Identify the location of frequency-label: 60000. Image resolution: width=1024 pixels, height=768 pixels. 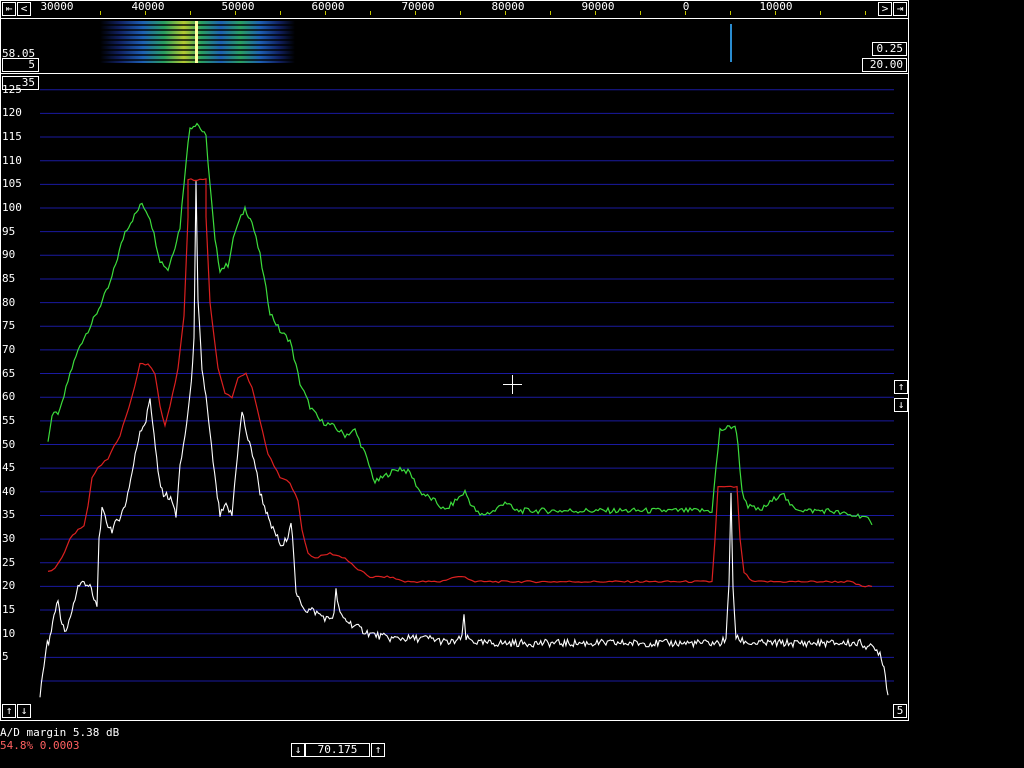
(328, 6).